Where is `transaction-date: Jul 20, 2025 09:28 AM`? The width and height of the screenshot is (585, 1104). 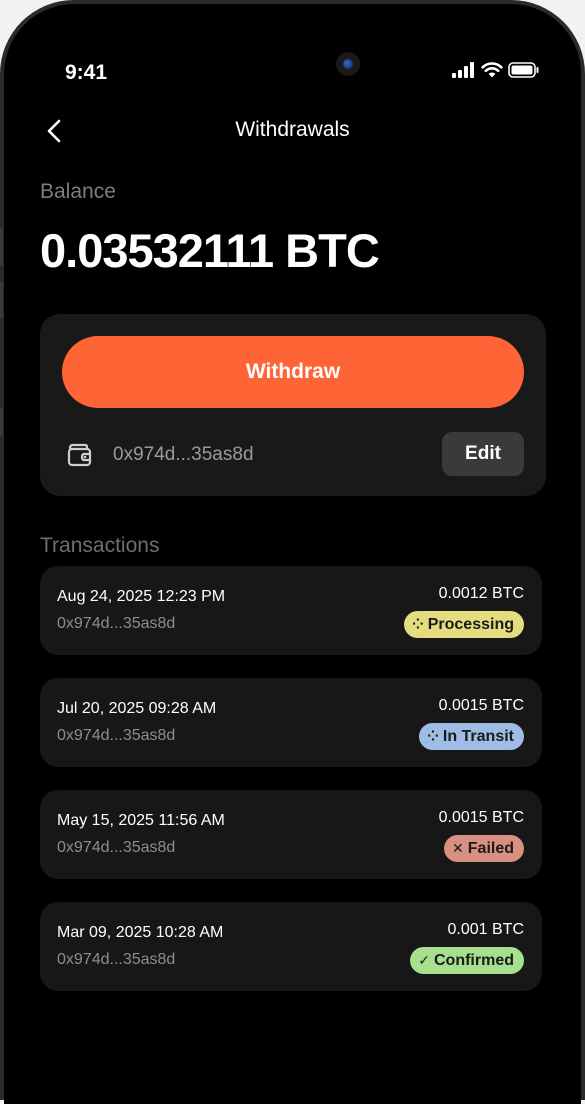 transaction-date: Jul 20, 2025 09:28 AM is located at coordinates (137, 708).